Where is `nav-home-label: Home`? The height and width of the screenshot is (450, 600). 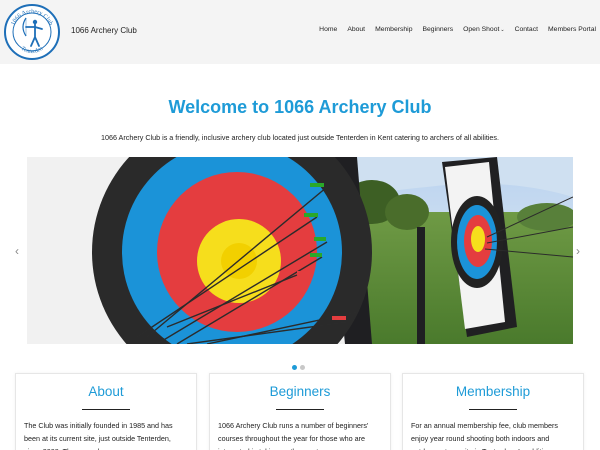
nav-home-label: Home is located at coordinates (328, 29).